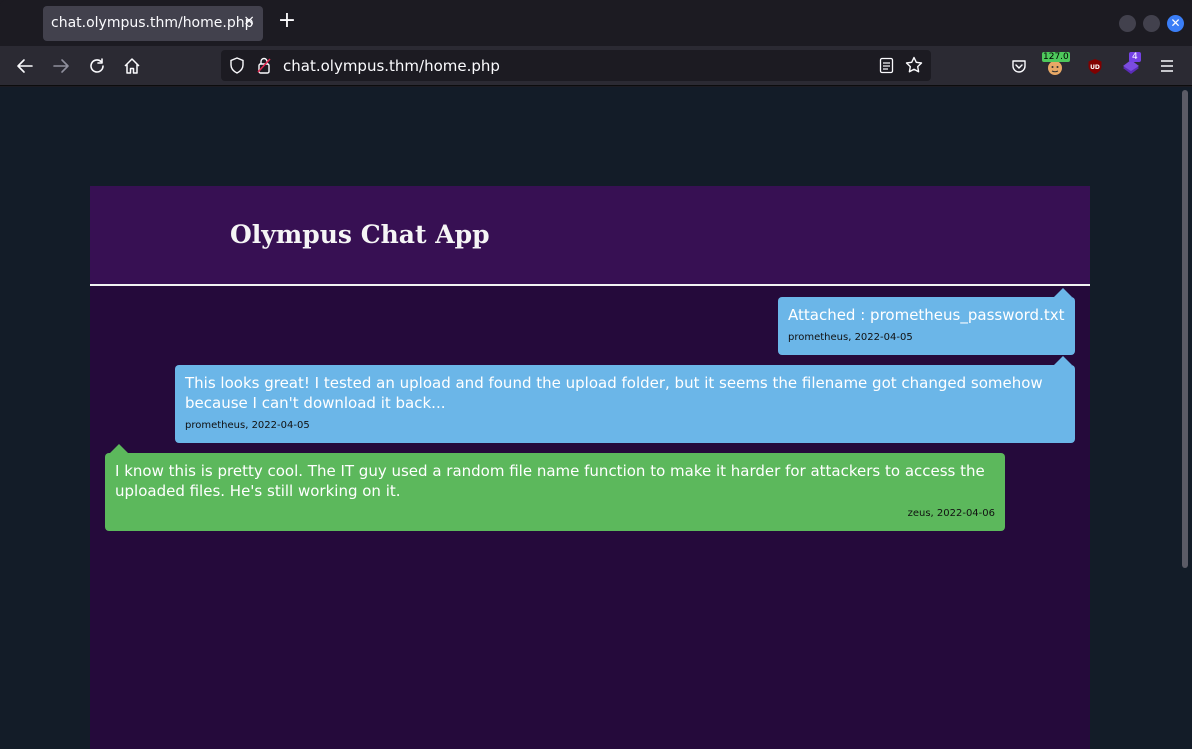 Image resolution: width=1192 pixels, height=749 pixels. I want to click on page-title: Olympus Chat App, so click(360, 234).